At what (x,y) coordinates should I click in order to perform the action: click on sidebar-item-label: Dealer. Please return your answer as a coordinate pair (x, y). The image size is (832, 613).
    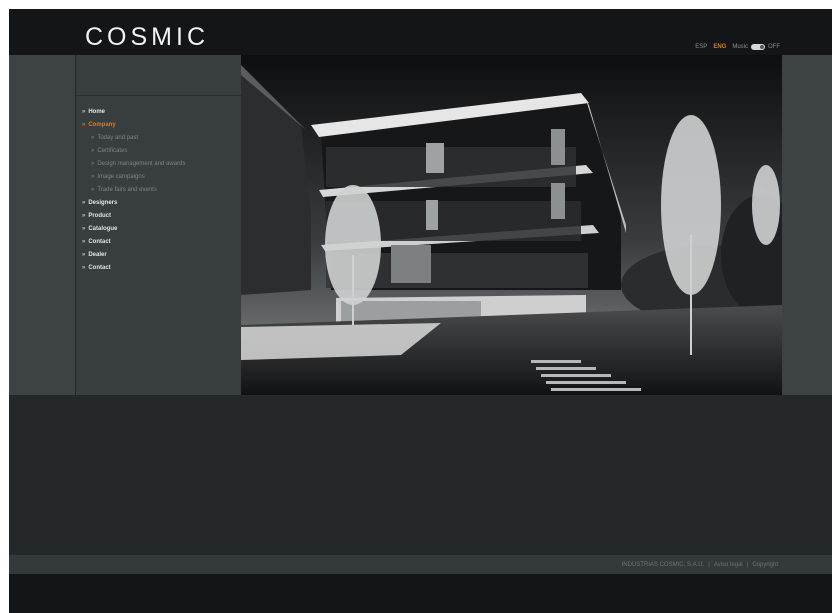
    Looking at the image, I should click on (97, 255).